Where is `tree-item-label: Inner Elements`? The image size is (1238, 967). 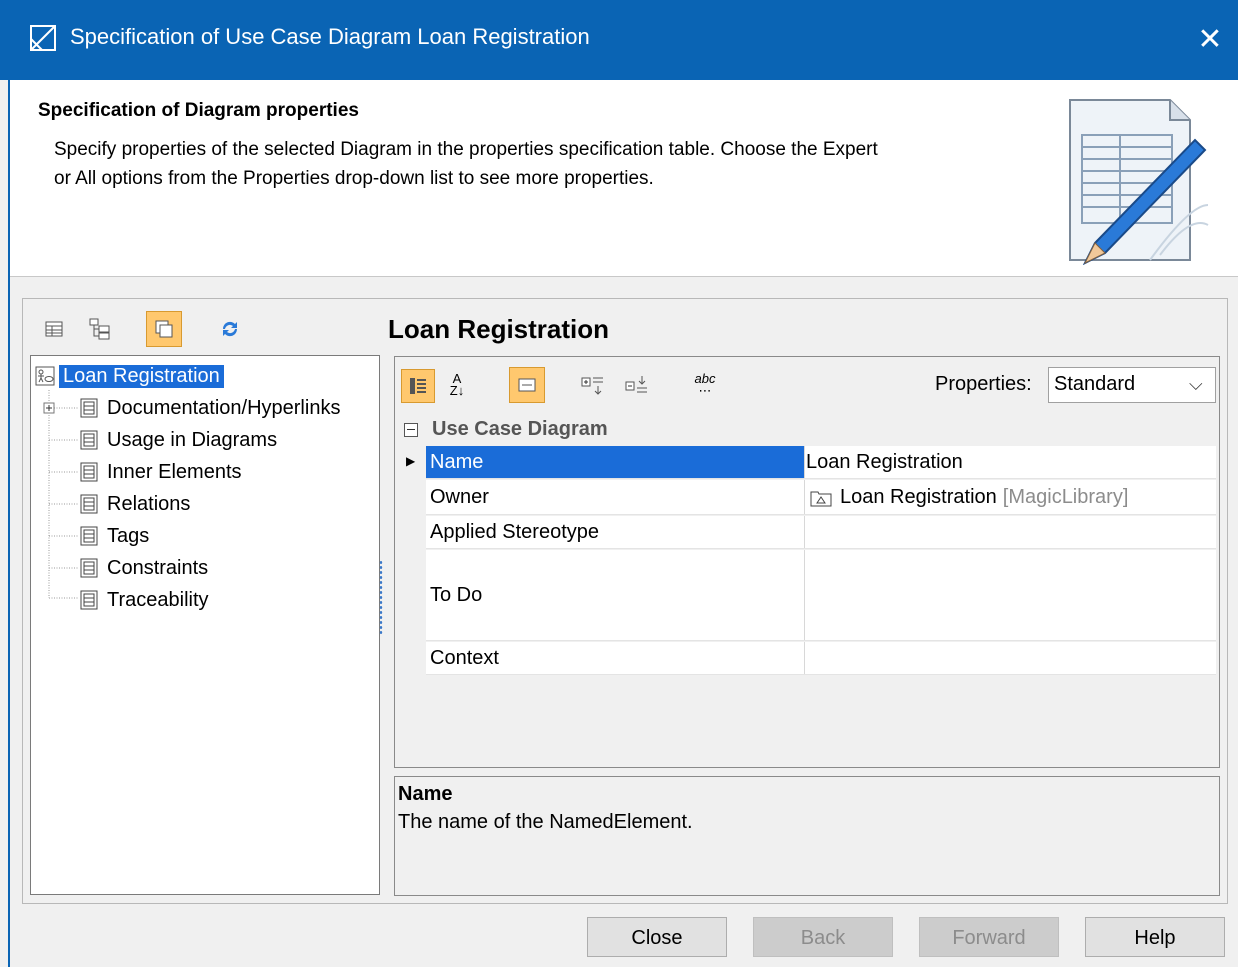 tree-item-label: Inner Elements is located at coordinates (174, 471).